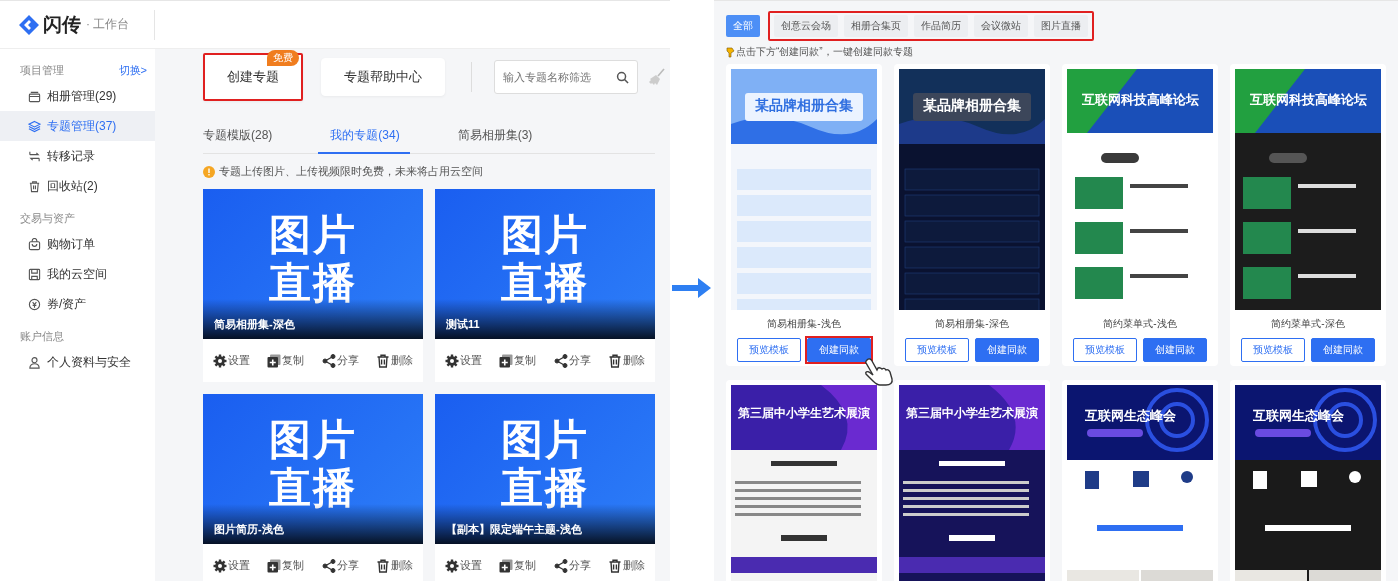 The width and height of the screenshot is (1398, 581). Describe the element at coordinates (824, 52) in the screenshot. I see `hint-text: 点击下方“创建同款”，一键创建同款专题` at that location.